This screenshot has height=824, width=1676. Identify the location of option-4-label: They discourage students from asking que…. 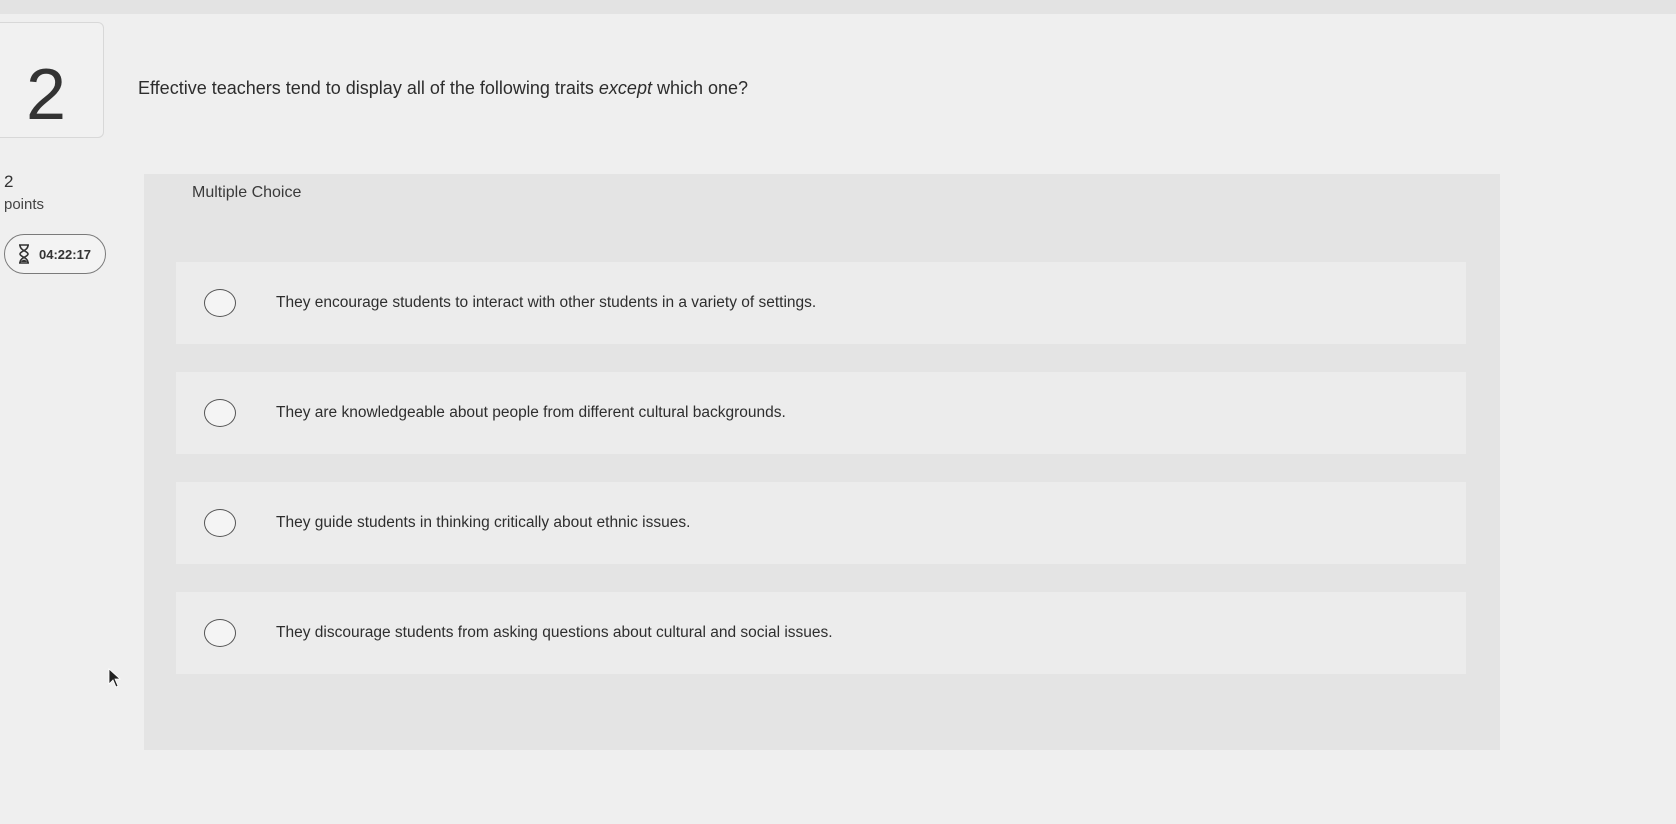
(554, 632).